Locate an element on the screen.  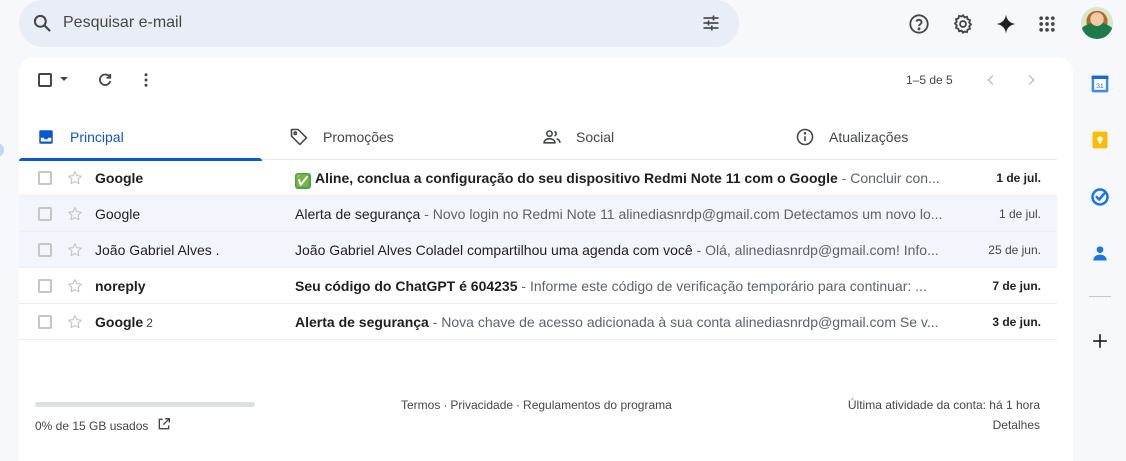
tab-principal: Principal is located at coordinates (140, 137).